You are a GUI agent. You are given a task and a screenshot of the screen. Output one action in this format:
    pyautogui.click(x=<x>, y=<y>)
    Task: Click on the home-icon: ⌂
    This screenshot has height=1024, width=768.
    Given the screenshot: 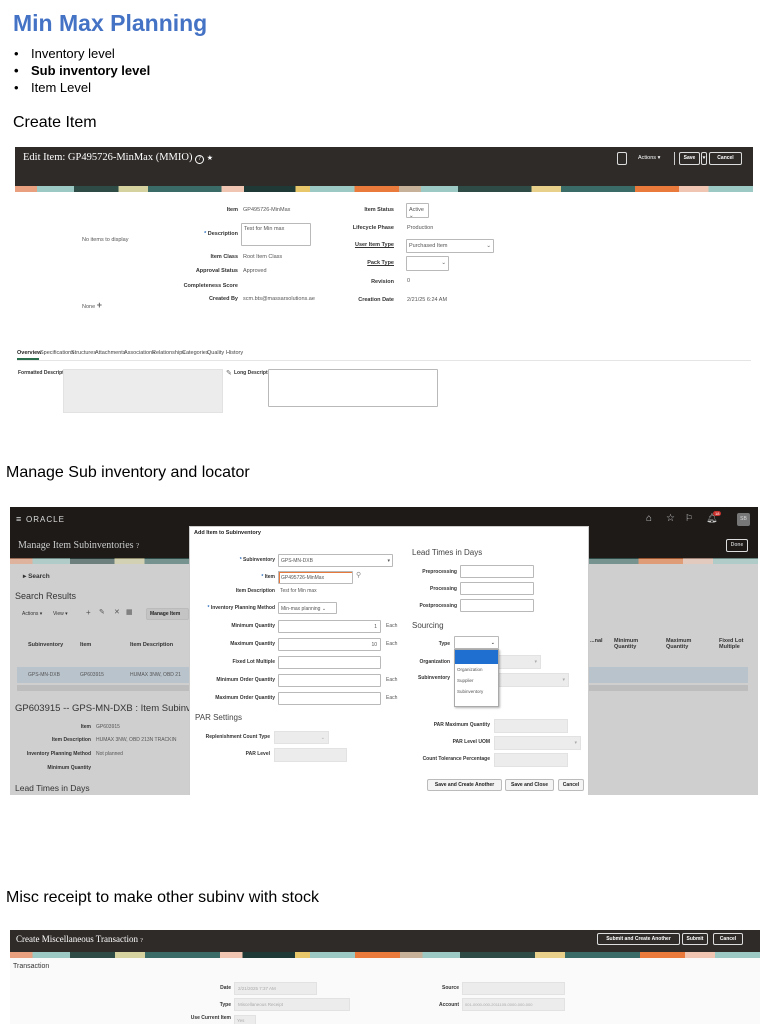 What is the action you would take?
    pyautogui.click(x=649, y=518)
    